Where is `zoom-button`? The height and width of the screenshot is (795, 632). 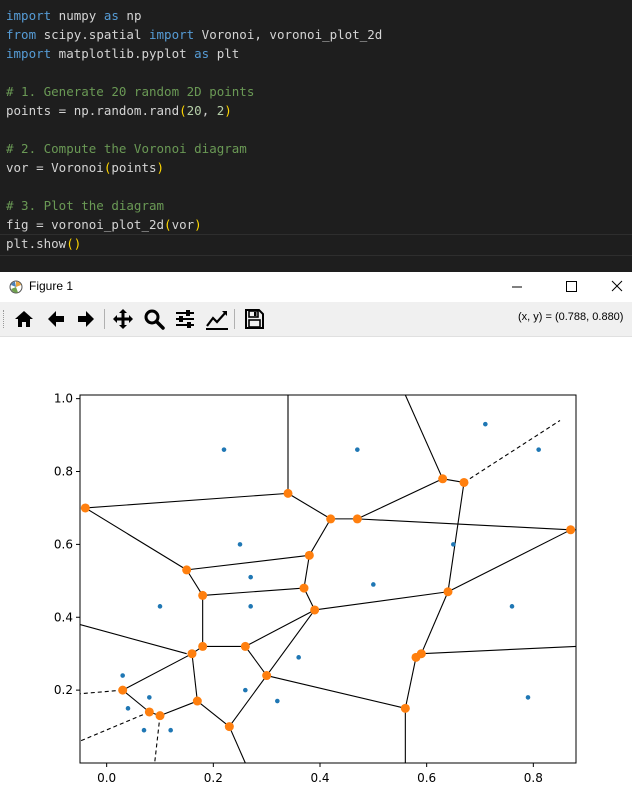
zoom-button is located at coordinates (154, 319).